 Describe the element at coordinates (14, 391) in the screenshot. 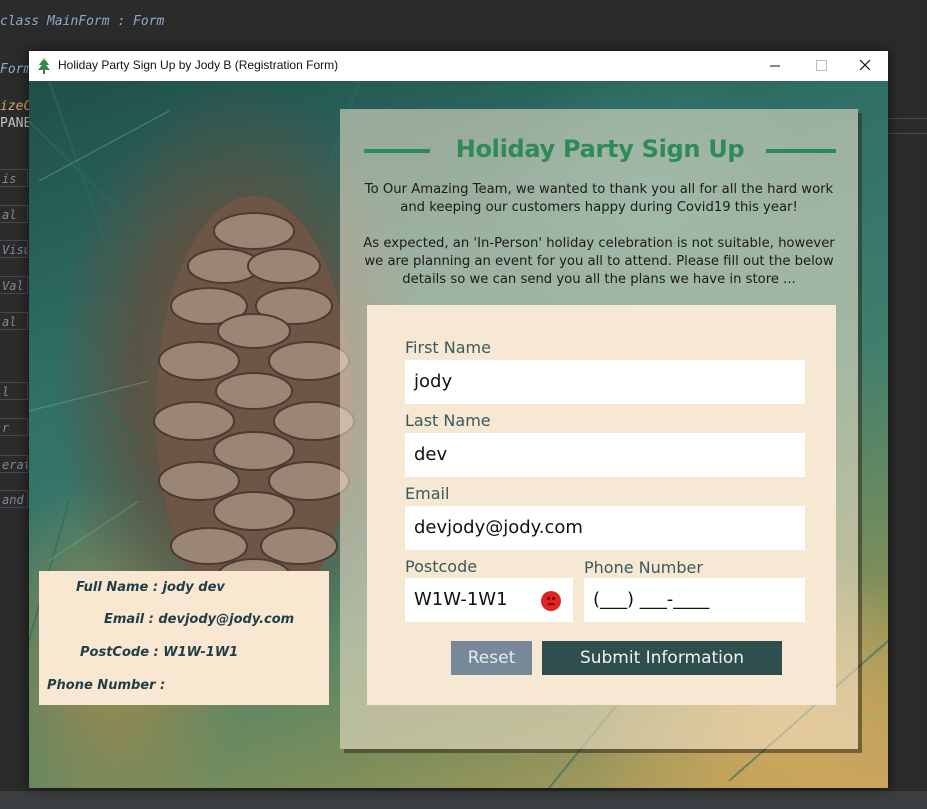

I see `ide-fragment: l` at that location.